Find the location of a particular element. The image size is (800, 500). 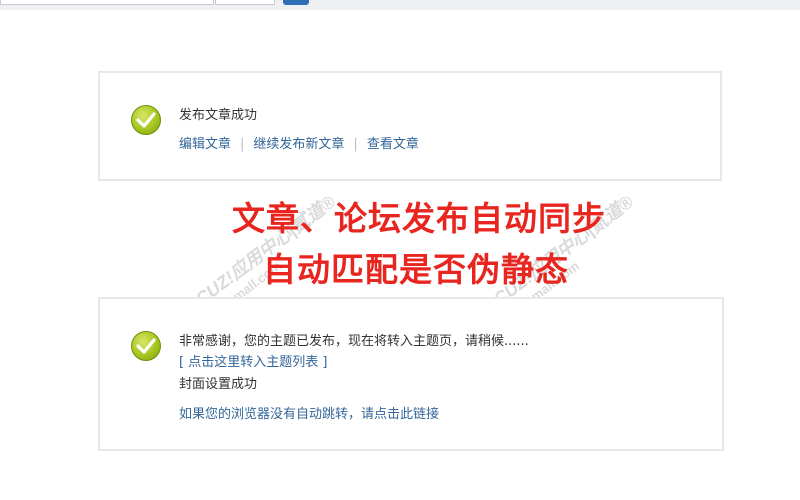

success-message: 发布文章成功 is located at coordinates (218, 115).